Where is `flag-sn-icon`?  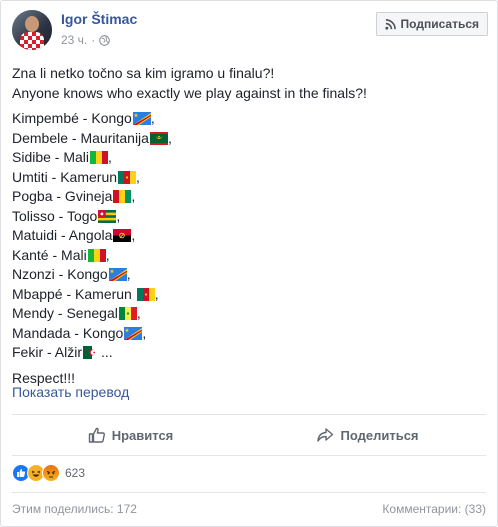
flag-sn-icon is located at coordinates (127, 314).